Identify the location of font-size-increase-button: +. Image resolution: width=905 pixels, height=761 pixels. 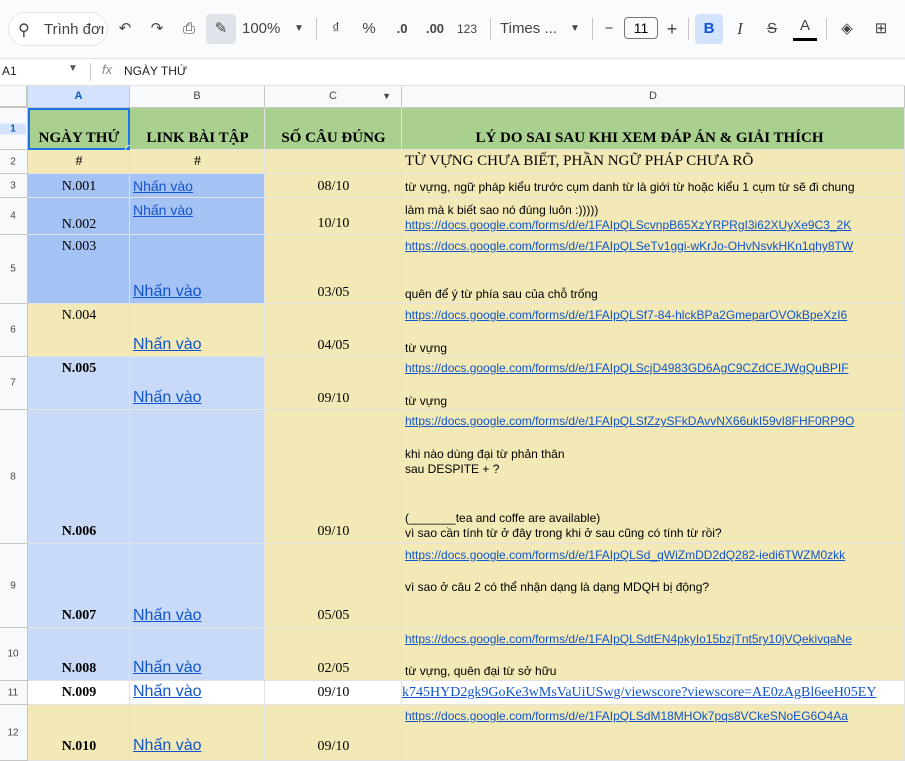
(672, 29).